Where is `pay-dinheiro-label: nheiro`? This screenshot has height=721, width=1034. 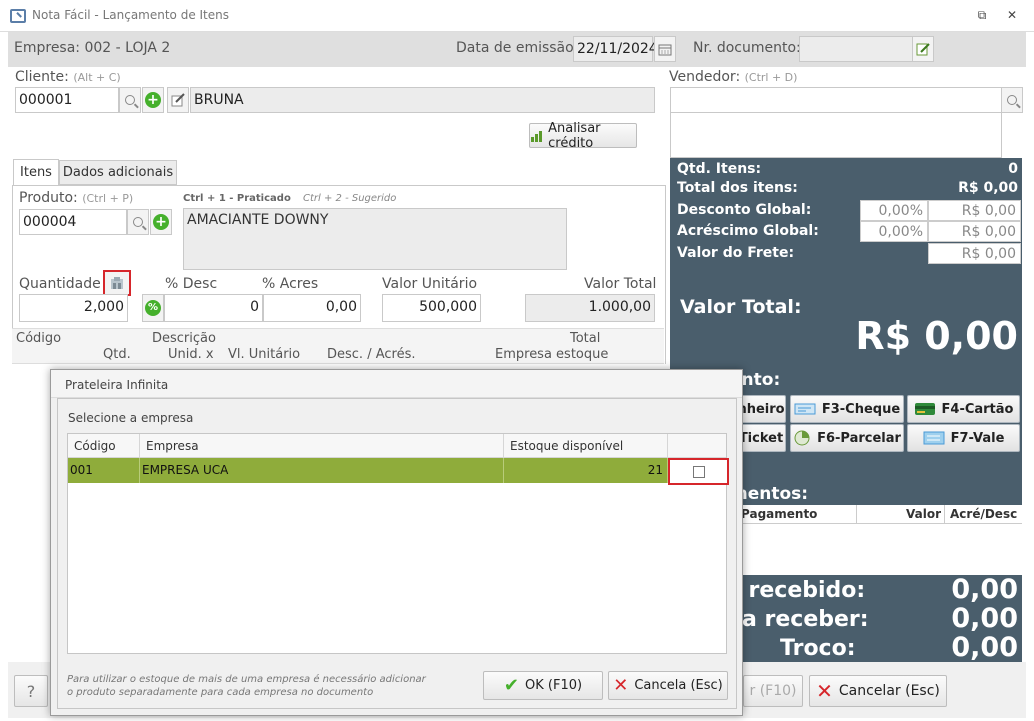 pay-dinheiro-label: nheiro is located at coordinates (761, 409).